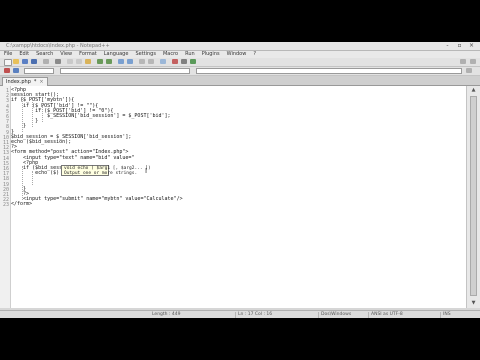  I want to click on line-number-gutter: 1 2 3 4 5 6 7 8 9 10 11 12 13 14 15 16 17 18 19 20 21 22 23, so click(5, 197).